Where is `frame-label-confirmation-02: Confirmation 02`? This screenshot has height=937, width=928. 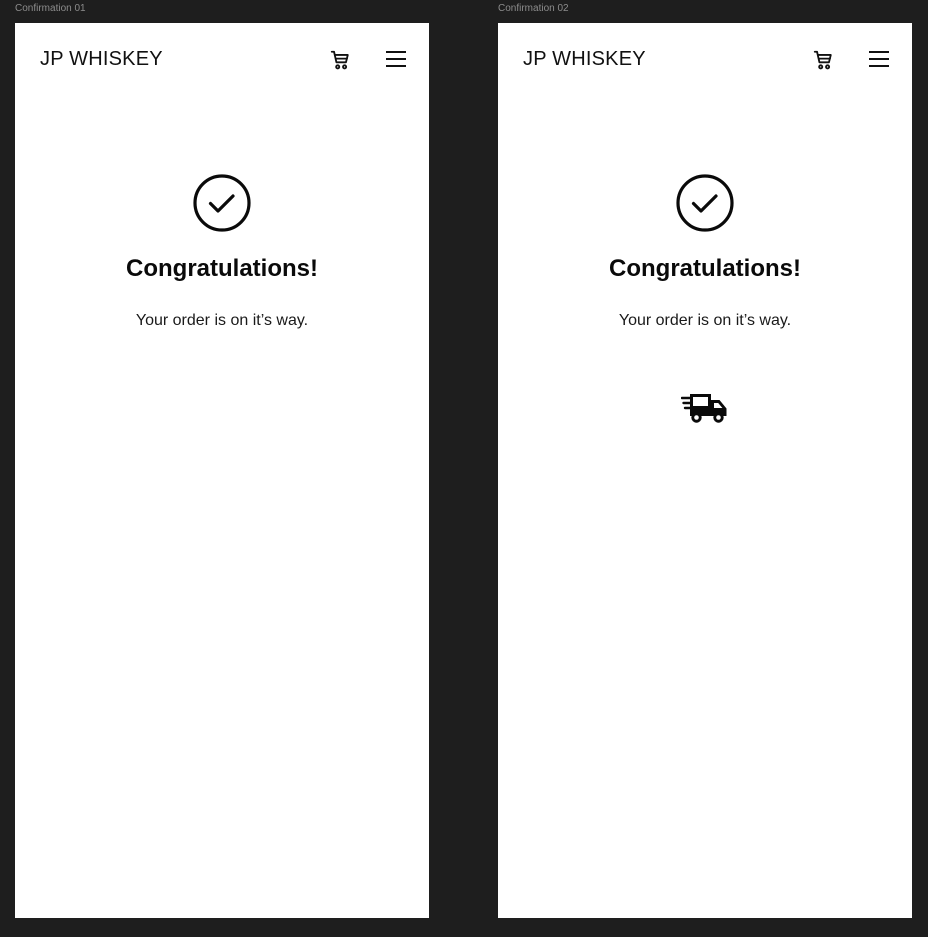
frame-label-confirmation-02: Confirmation 02 is located at coordinates (533, 9).